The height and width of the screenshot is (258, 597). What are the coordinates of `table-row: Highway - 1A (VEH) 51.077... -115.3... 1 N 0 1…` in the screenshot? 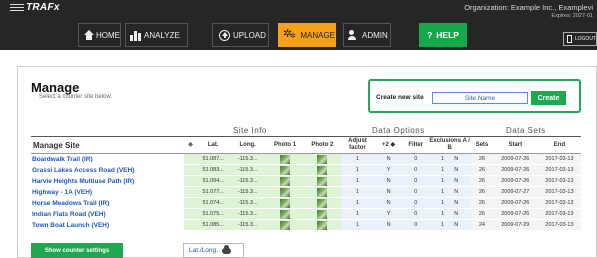 It's located at (306, 192).